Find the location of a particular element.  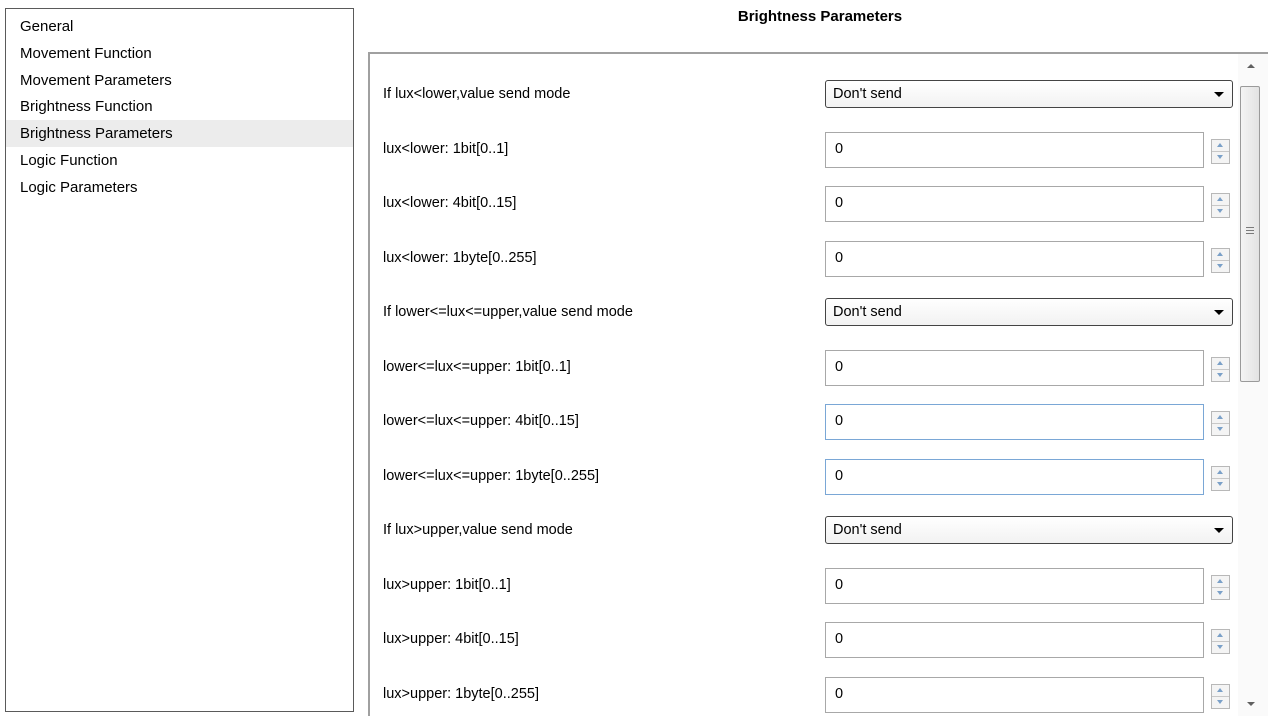

parameter-label: If lower<=lux<=upper,value send mode is located at coordinates (508, 312).